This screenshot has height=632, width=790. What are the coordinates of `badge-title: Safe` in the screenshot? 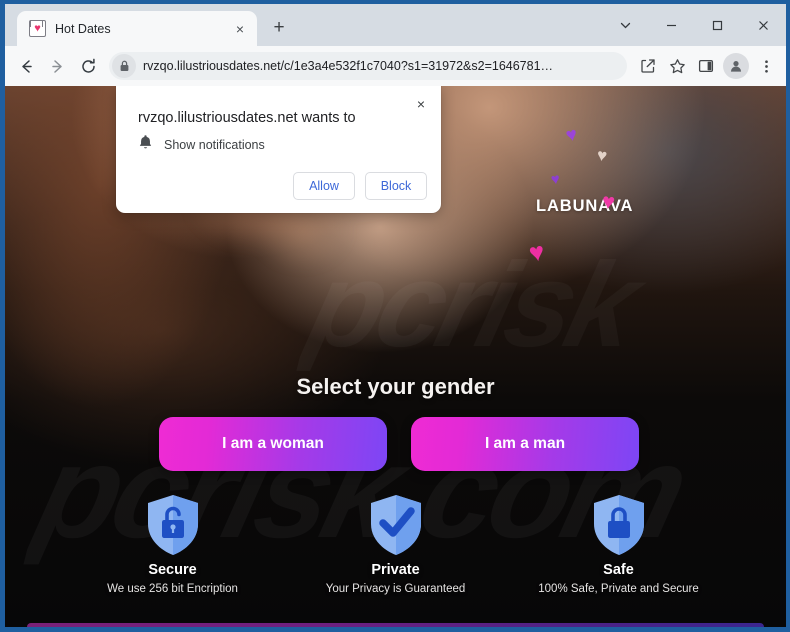 It's located at (618, 570).